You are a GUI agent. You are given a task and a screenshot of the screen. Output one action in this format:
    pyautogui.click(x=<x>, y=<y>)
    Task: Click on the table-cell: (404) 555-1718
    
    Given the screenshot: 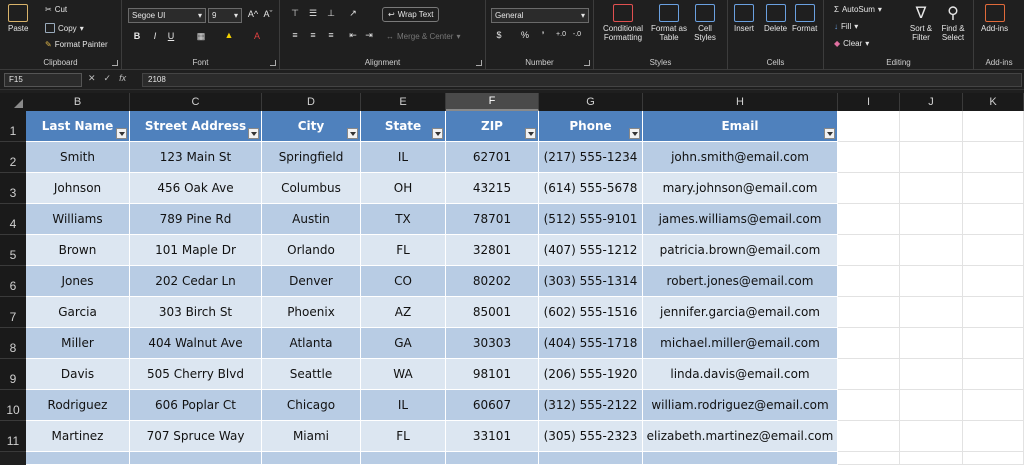 What is the action you would take?
    pyautogui.click(x=591, y=343)
    